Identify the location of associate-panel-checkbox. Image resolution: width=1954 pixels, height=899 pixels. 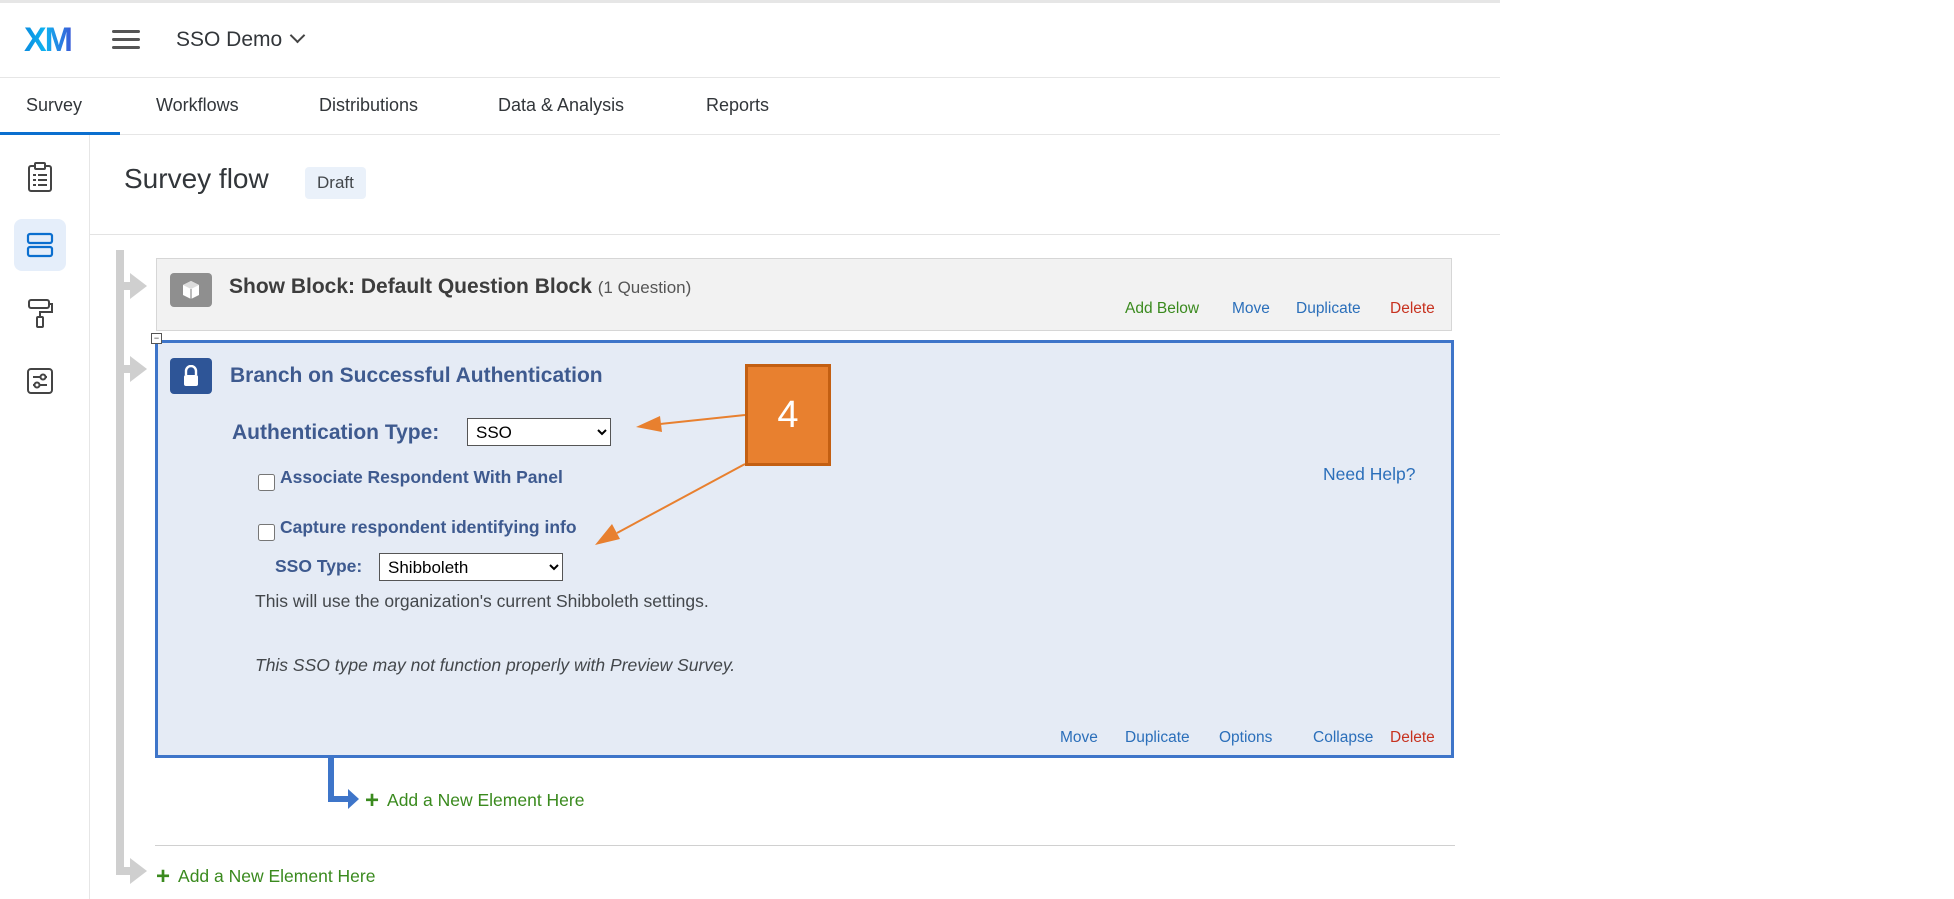
(266, 482).